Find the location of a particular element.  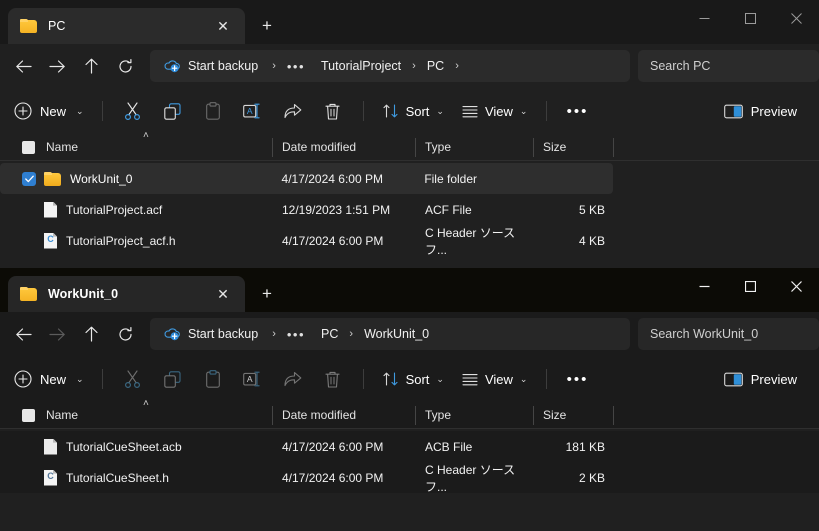

folder-icon is located at coordinates (52, 178).